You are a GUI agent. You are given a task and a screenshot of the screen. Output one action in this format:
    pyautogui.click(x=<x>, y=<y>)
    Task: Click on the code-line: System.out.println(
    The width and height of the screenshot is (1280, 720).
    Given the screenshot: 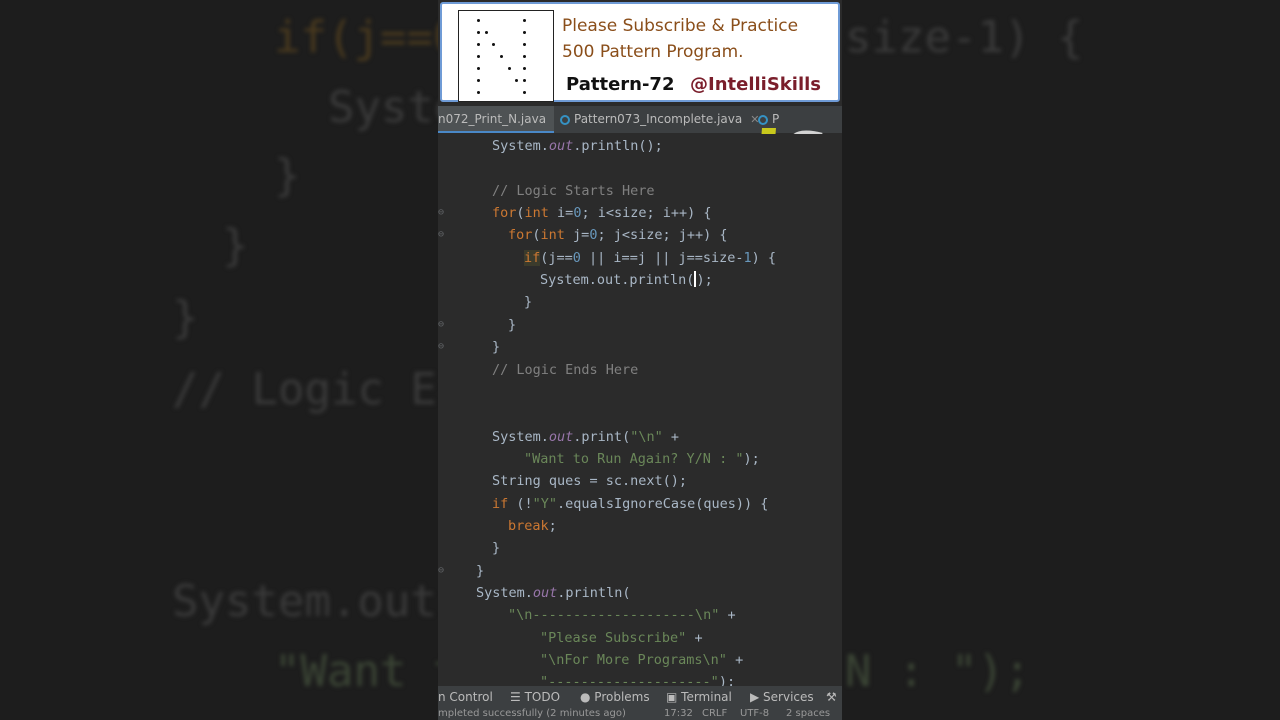 What is the action you would take?
    pyautogui.click(x=640, y=593)
    